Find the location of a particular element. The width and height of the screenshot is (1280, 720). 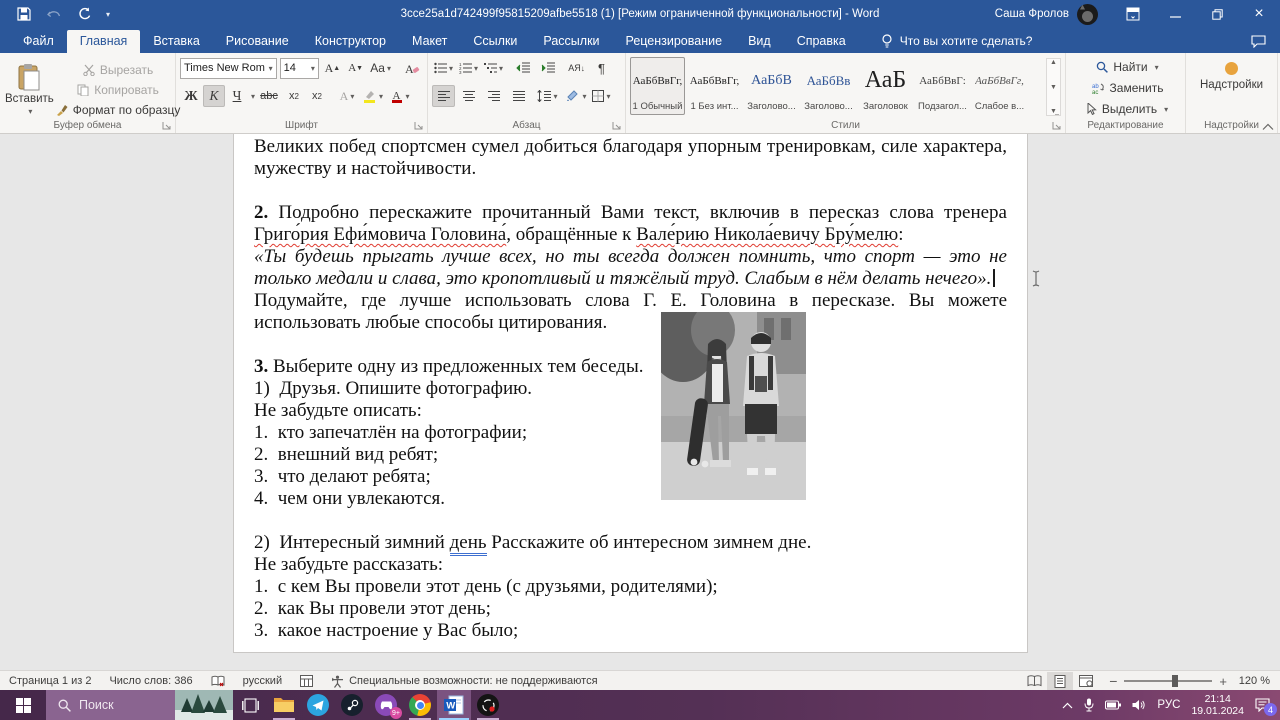

zoom-slider is located at coordinates (1168, 681).